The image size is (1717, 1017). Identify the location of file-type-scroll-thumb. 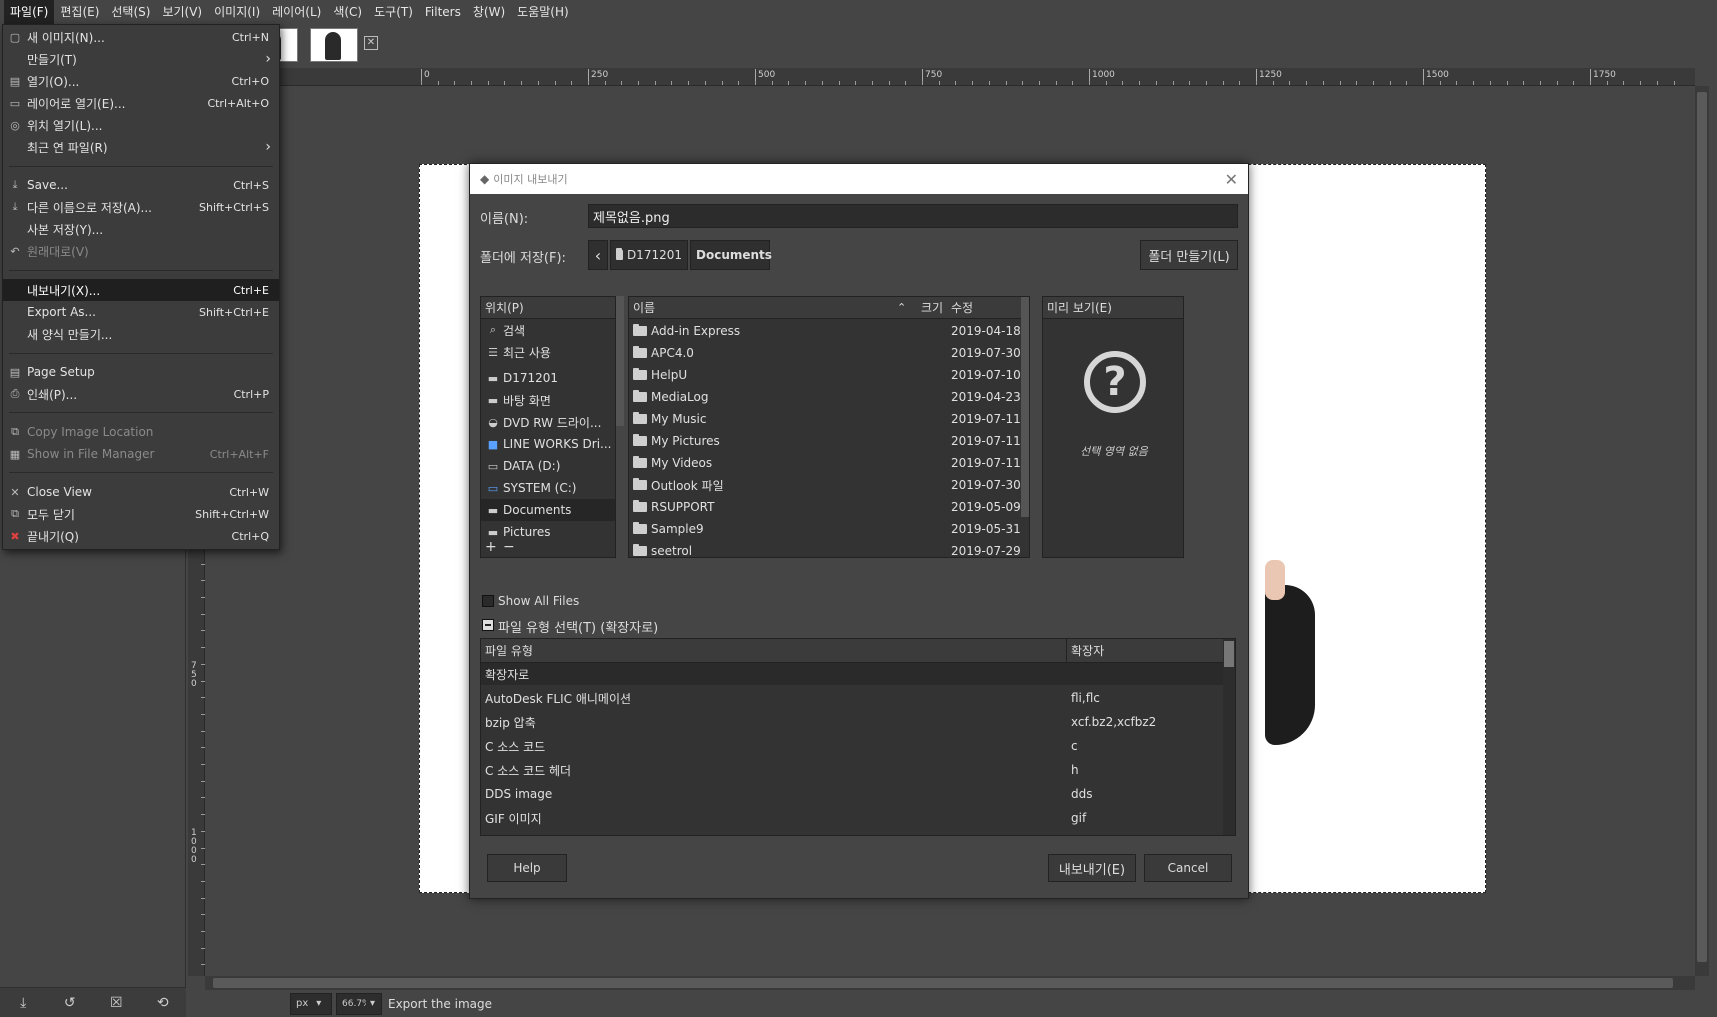
(1229, 654).